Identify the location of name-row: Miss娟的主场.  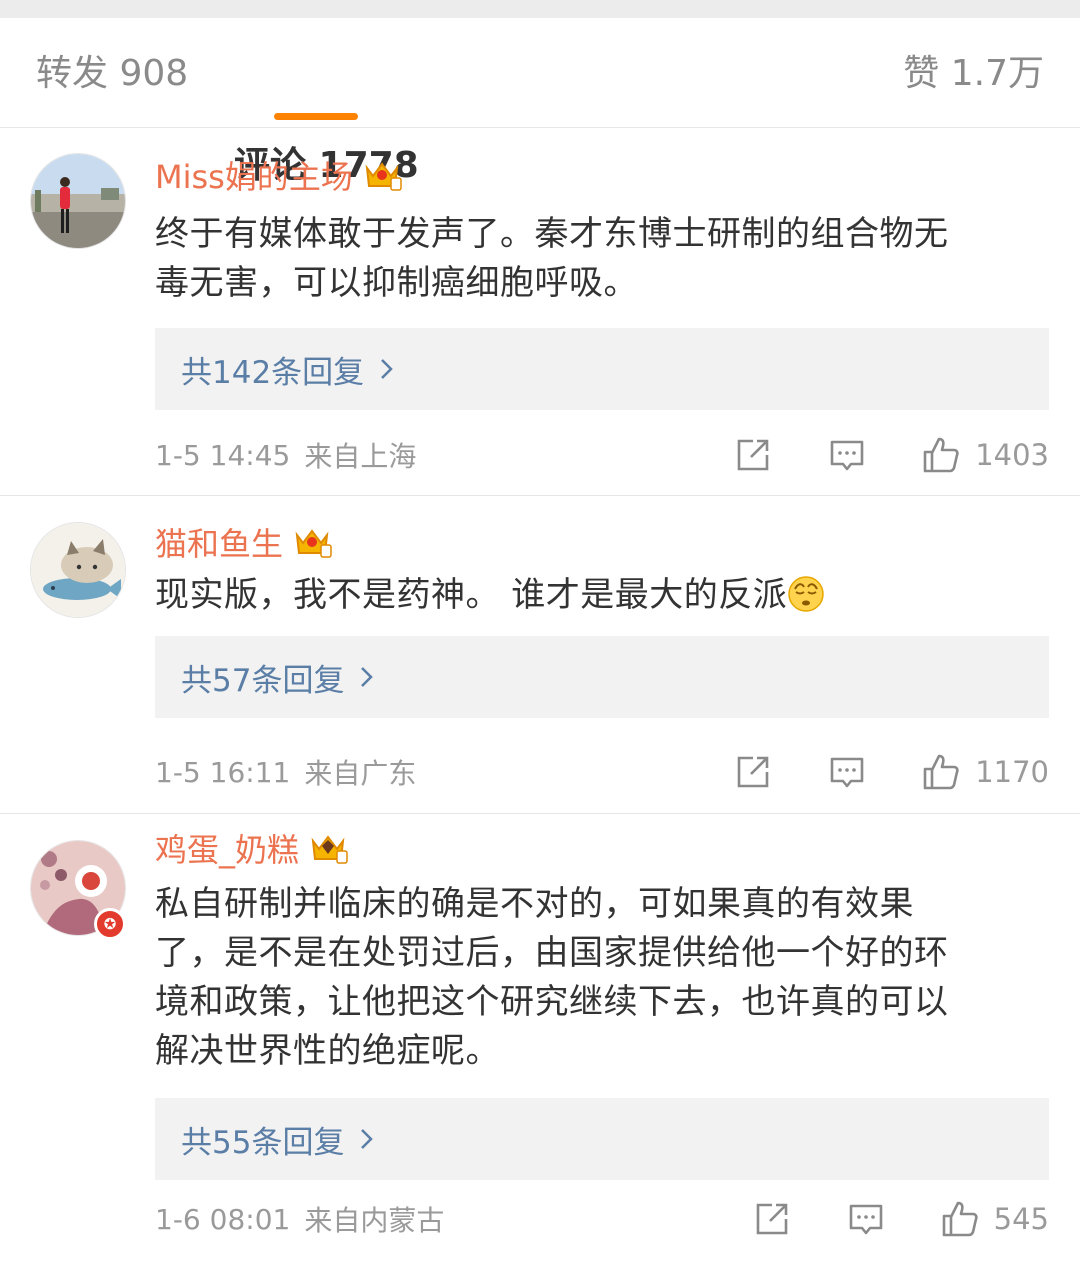
(279, 175).